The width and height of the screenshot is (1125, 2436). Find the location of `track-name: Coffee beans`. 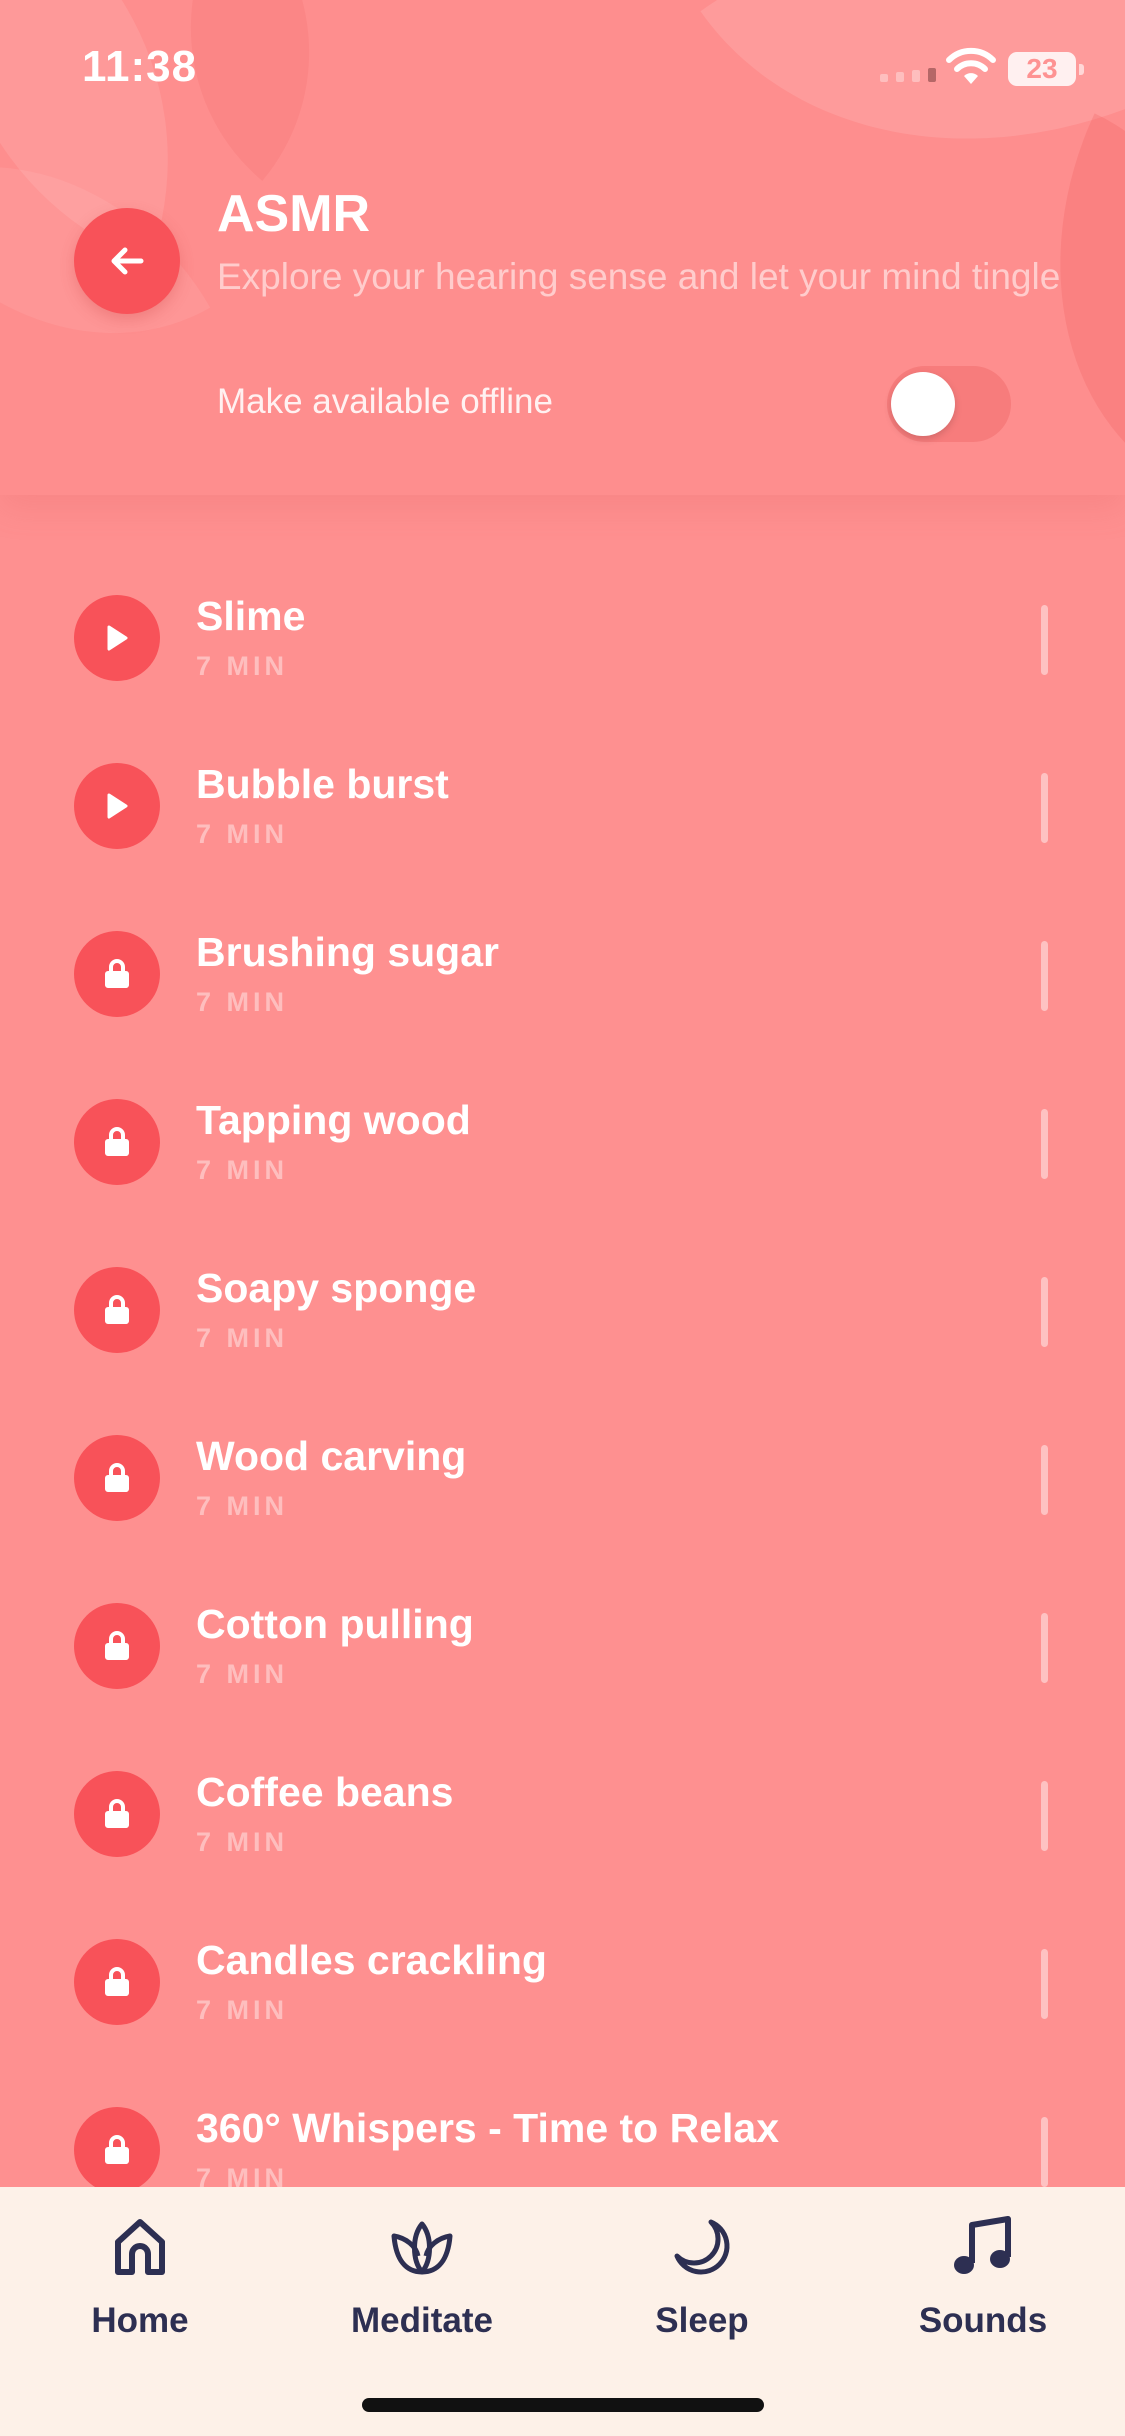

track-name: Coffee beans is located at coordinates (325, 1792).